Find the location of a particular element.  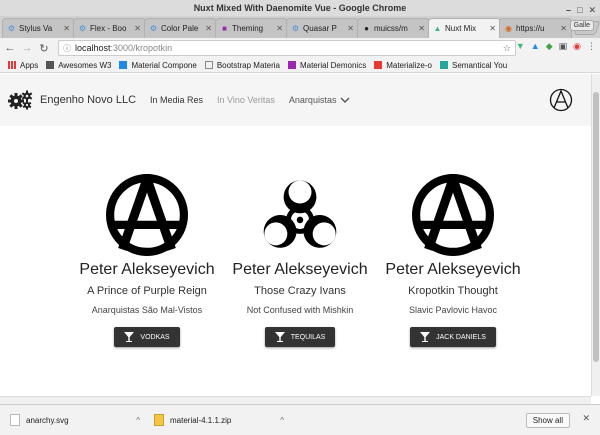

file-icon is located at coordinates (15, 420).